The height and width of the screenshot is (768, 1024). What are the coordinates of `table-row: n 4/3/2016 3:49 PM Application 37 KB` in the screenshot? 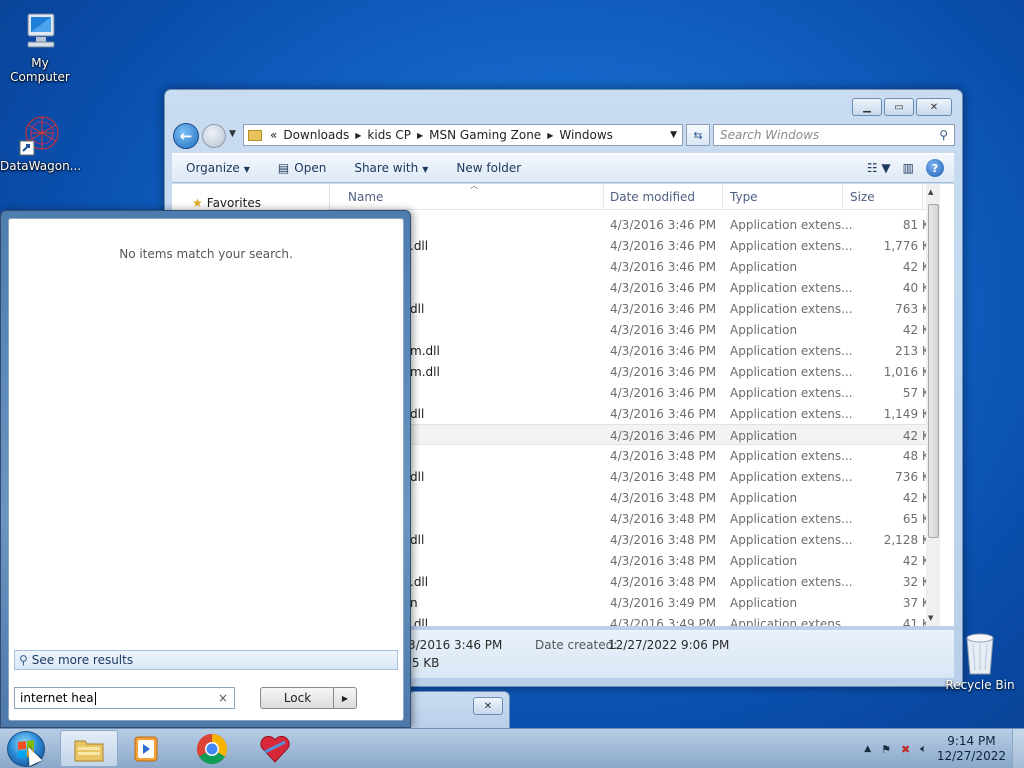 It's located at (635, 602).